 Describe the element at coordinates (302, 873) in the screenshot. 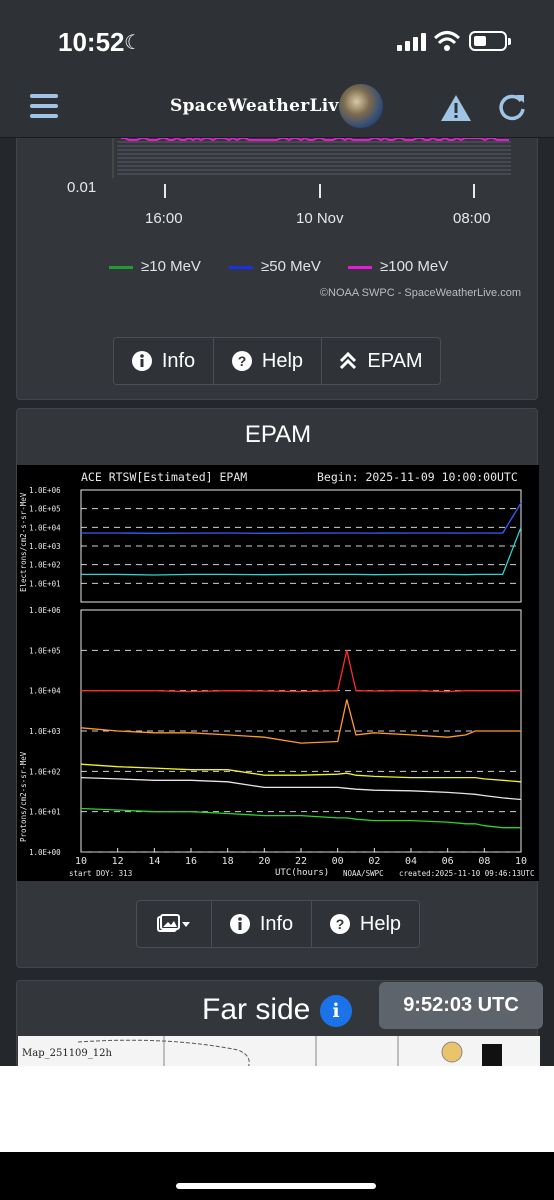

I see `x-axis-label: UTC(hours)` at that location.